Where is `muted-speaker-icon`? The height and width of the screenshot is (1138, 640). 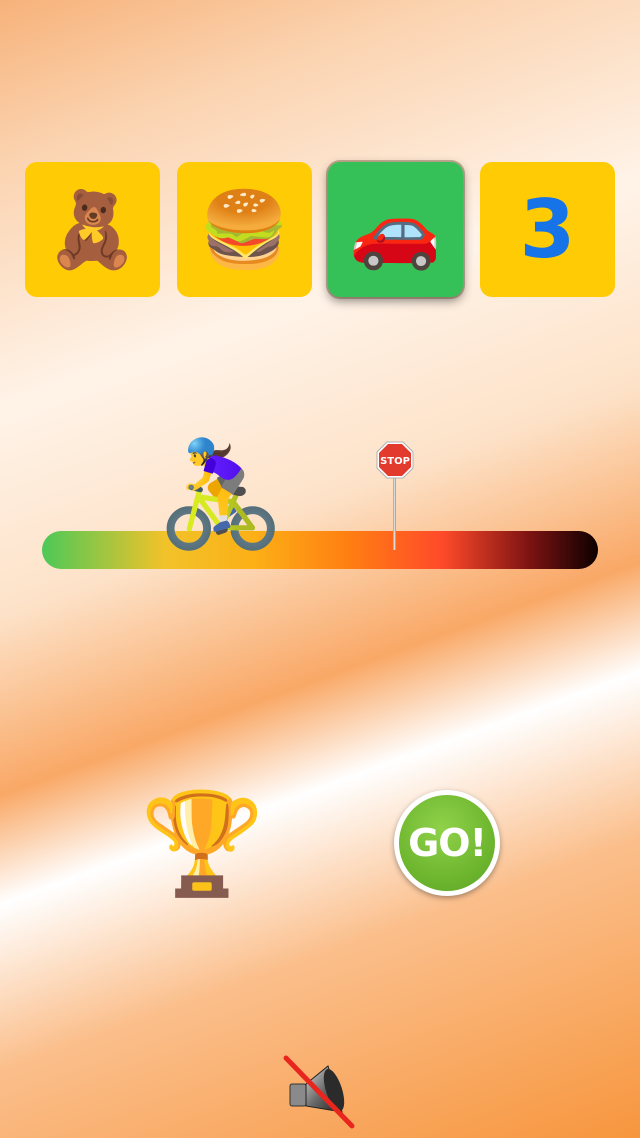 muted-speaker-icon is located at coordinates (318, 1092).